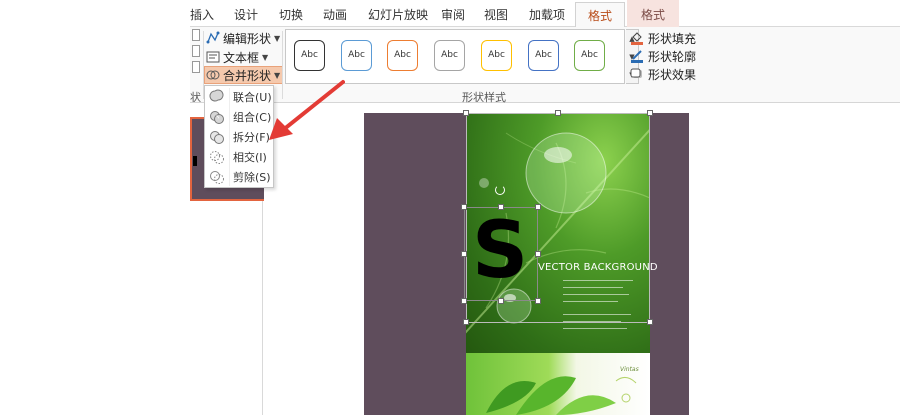 The height and width of the screenshot is (415, 900). I want to click on leaf-photo-bottom, so click(558, 384).